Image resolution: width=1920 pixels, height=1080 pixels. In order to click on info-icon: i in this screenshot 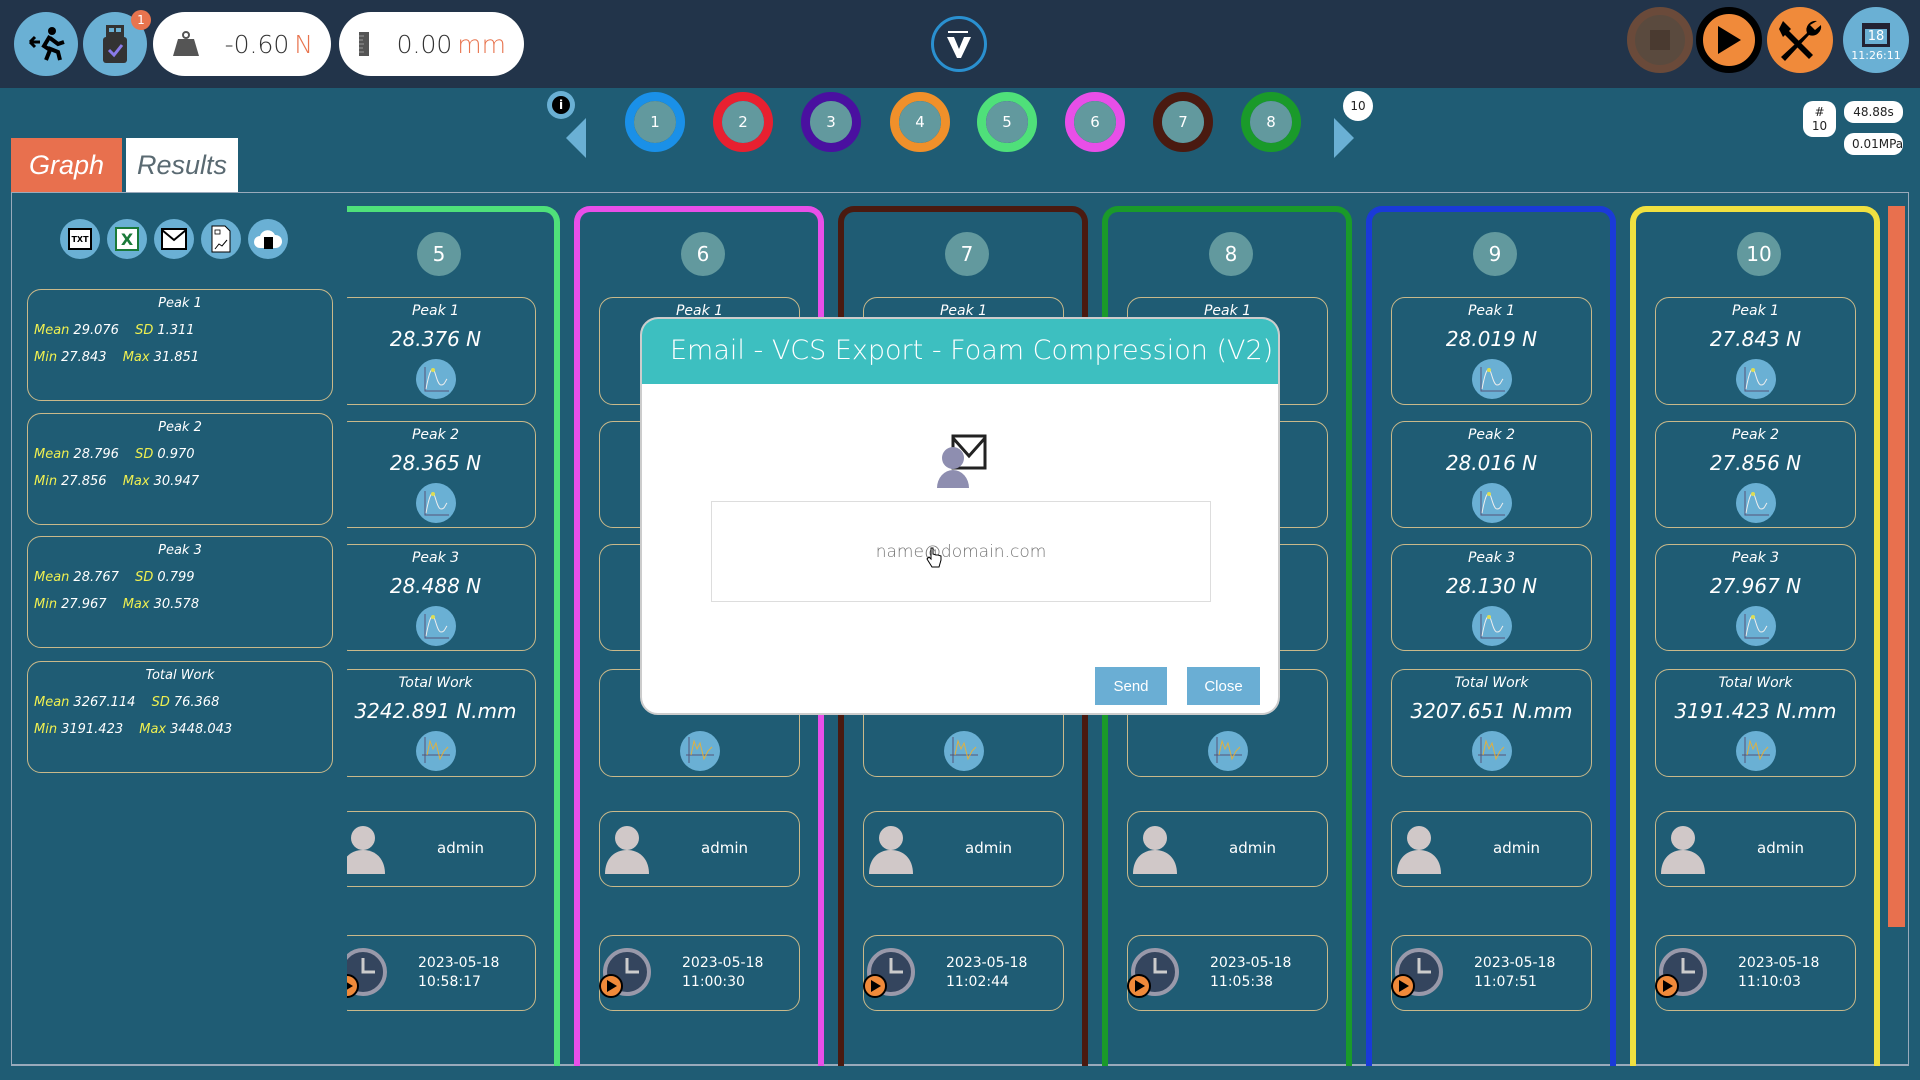, I will do `click(561, 105)`.